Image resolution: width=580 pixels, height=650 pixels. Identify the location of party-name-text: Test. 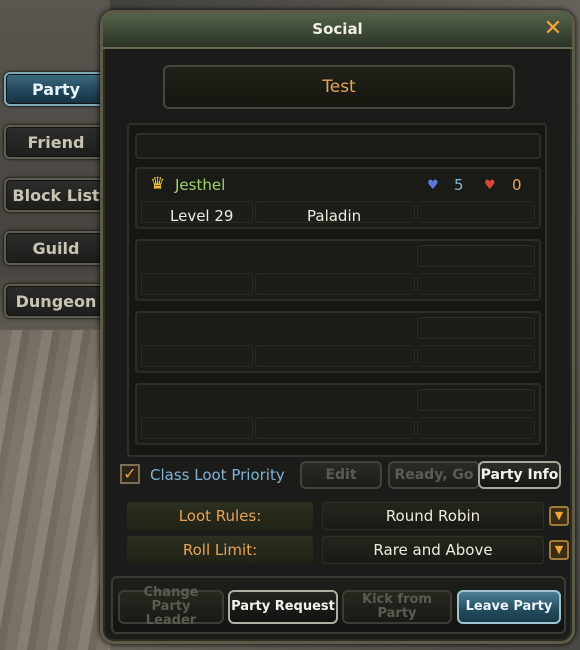
(339, 87).